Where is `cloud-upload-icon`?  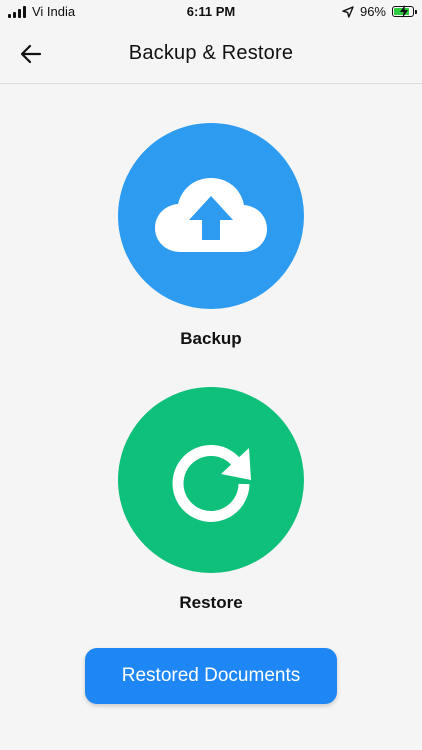
cloud-upload-icon is located at coordinates (211, 215).